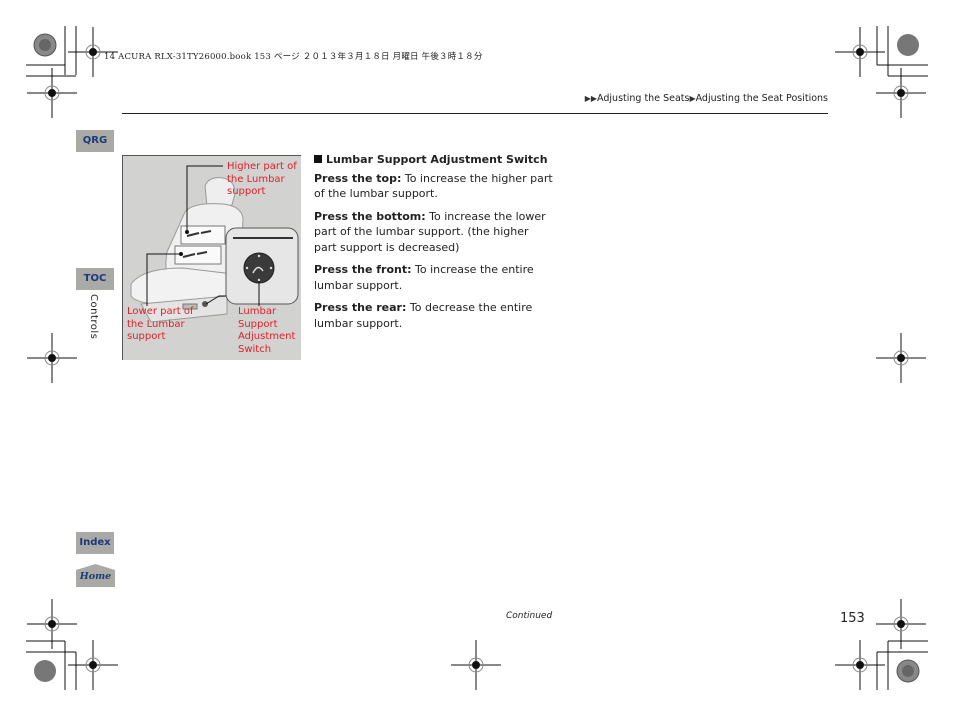 This screenshot has height=718, width=954. I want to click on section-heading: Lumbar Support Adjustment Switch, so click(434, 160).